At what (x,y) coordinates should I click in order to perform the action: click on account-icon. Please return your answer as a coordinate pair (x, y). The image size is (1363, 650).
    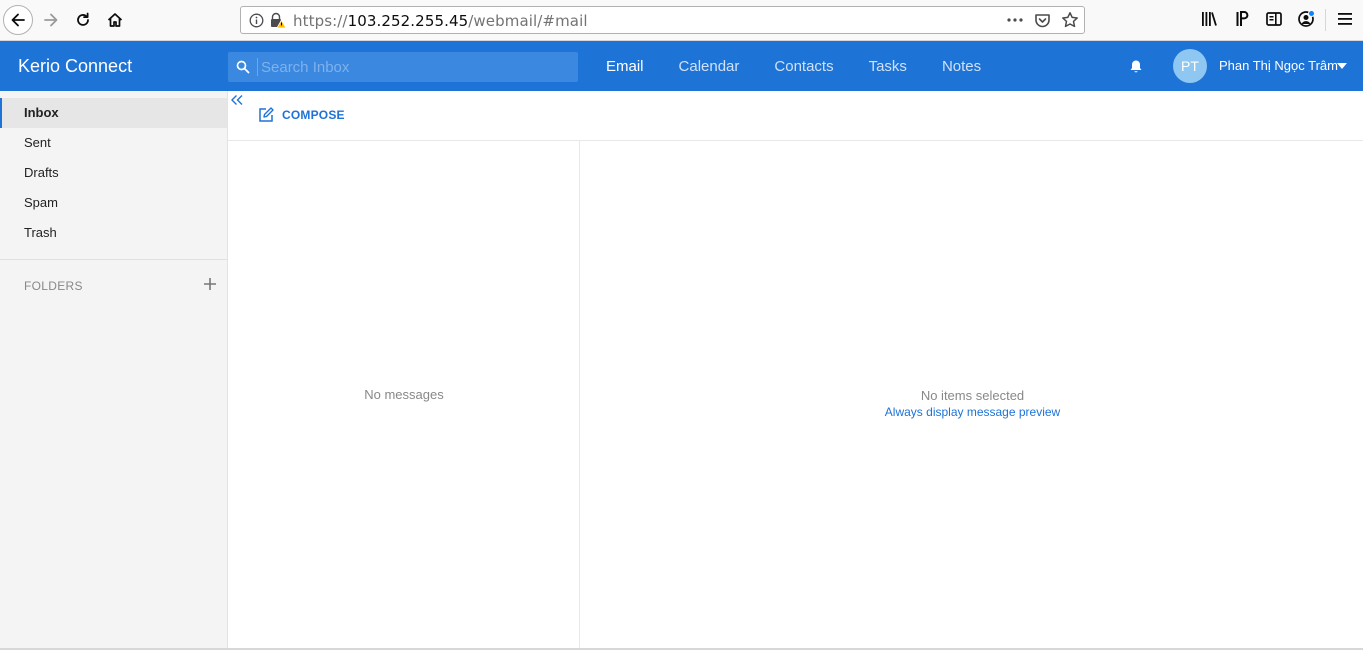
    Looking at the image, I should click on (1306, 19).